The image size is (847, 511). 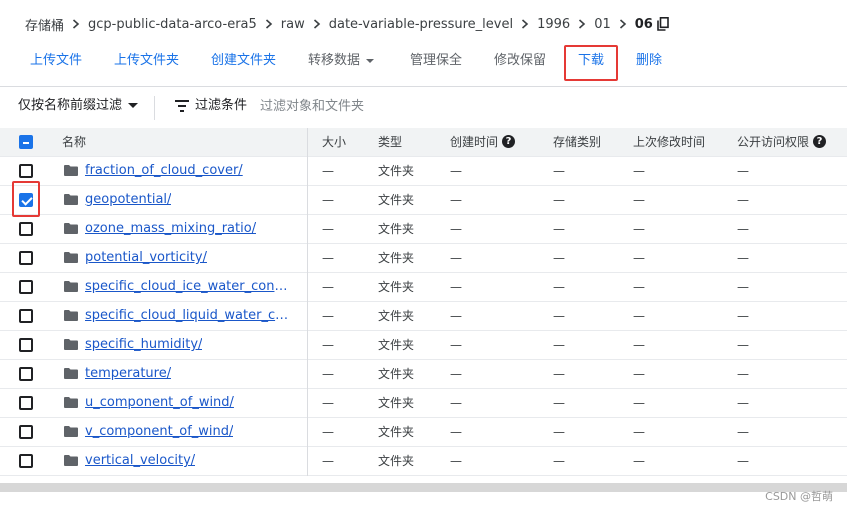 What do you see at coordinates (182, 106) in the screenshot?
I see `filter-list-icon` at bounding box center [182, 106].